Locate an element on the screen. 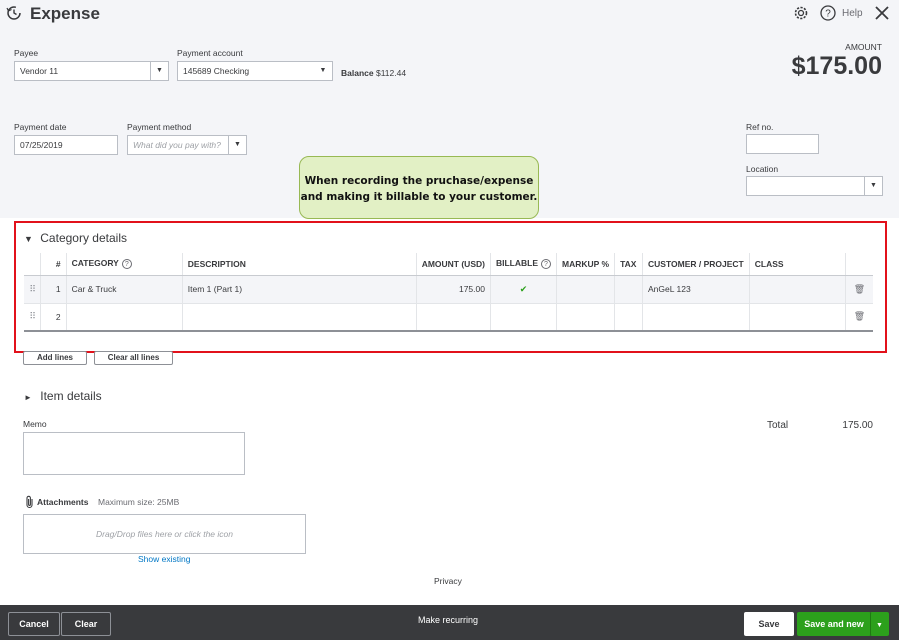 The height and width of the screenshot is (640, 899). col-billable: BILLABLE? is located at coordinates (523, 264).